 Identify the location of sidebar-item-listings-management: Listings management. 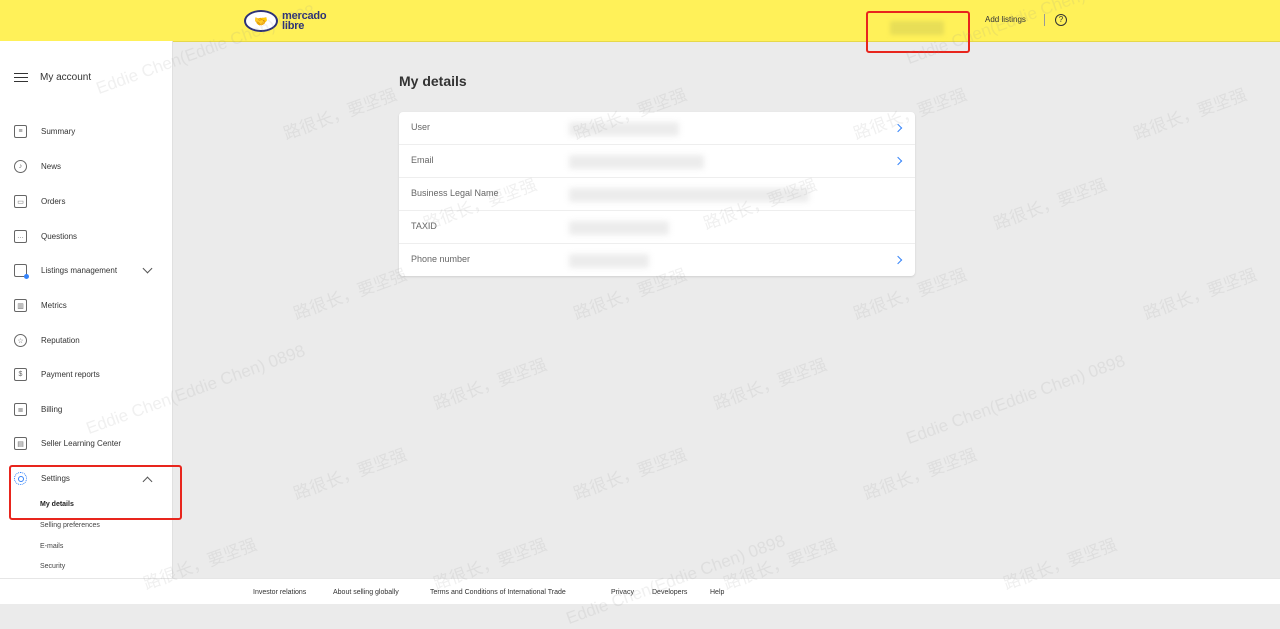
(66, 271).